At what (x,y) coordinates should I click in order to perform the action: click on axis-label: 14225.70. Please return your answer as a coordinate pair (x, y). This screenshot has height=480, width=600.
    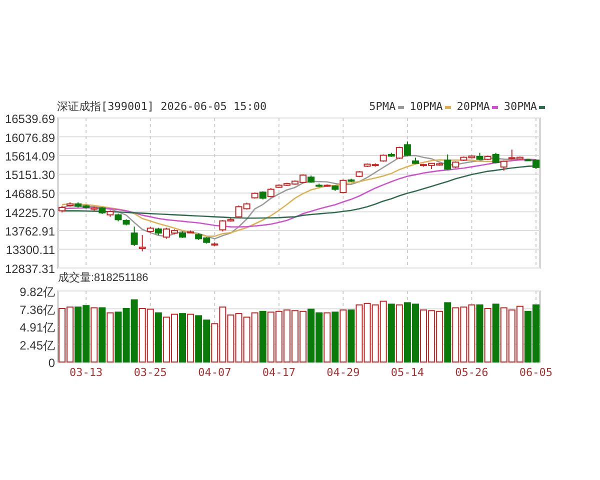
    Looking at the image, I should click on (29, 213).